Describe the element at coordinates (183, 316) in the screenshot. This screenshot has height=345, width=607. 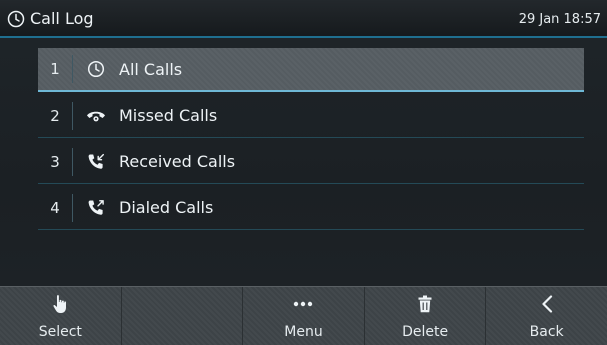
I see `empty-softkey` at that location.